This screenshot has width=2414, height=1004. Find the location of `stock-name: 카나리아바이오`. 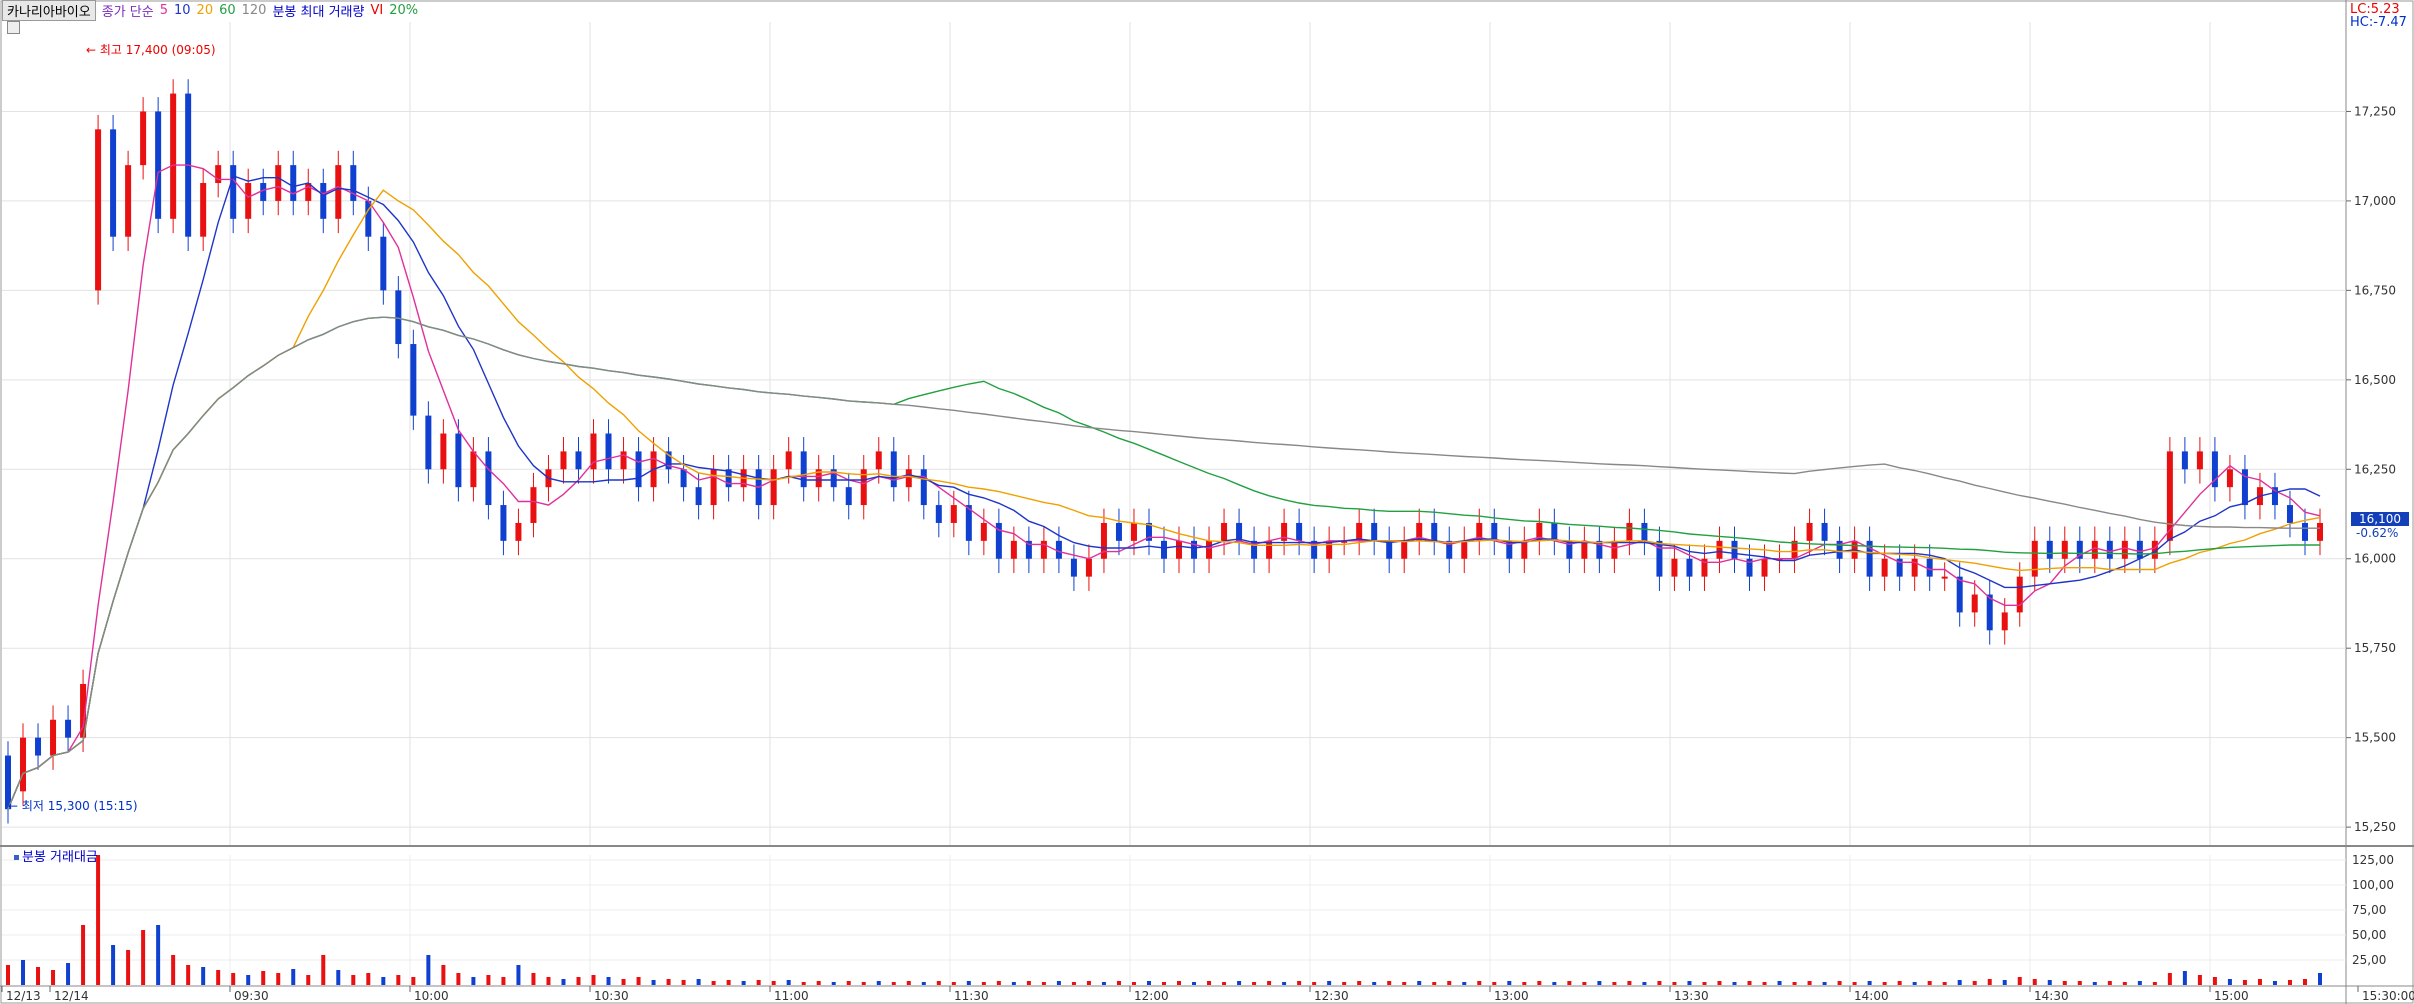

stock-name: 카나리아바이오 is located at coordinates (49, 10).